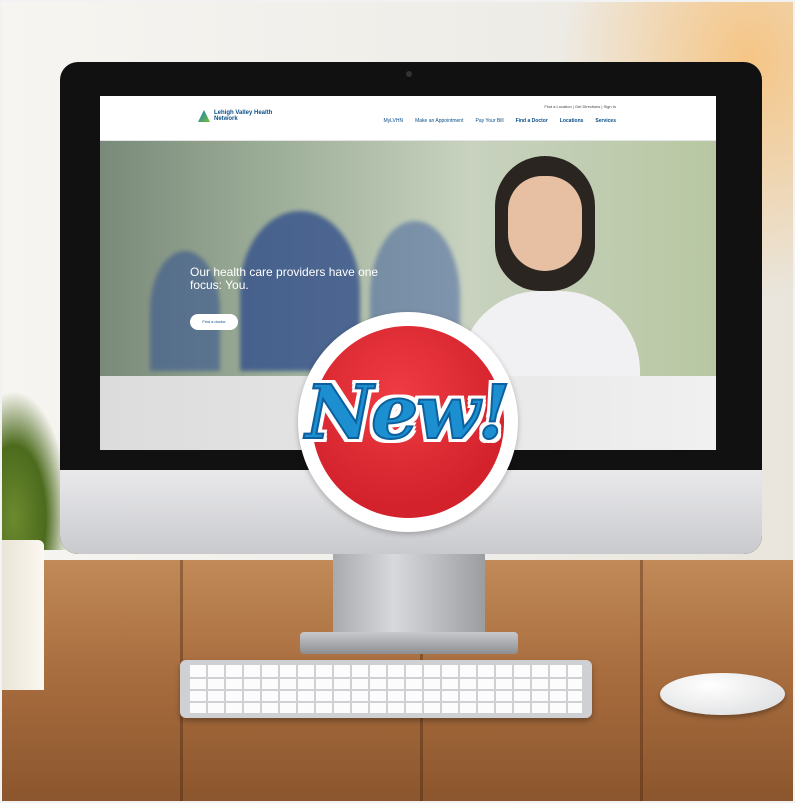 This screenshot has height=803, width=795. What do you see at coordinates (572, 121) in the screenshot?
I see `nav-item-locations: Locations` at bounding box center [572, 121].